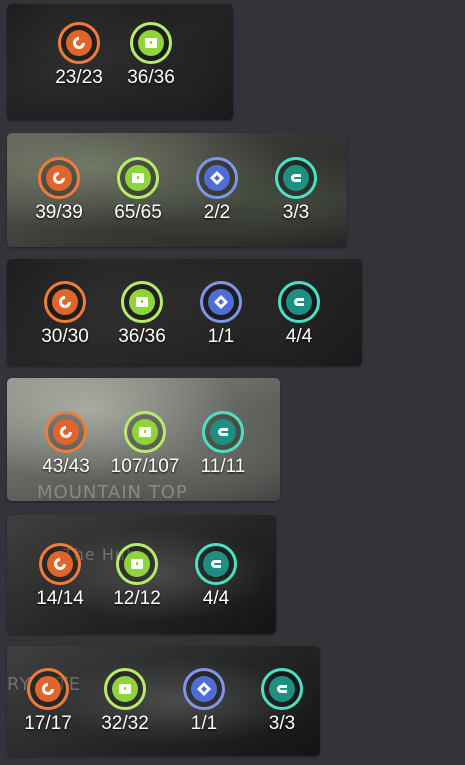 This screenshot has width=465, height=765. I want to click on resource-count: 17/17, so click(48, 723).